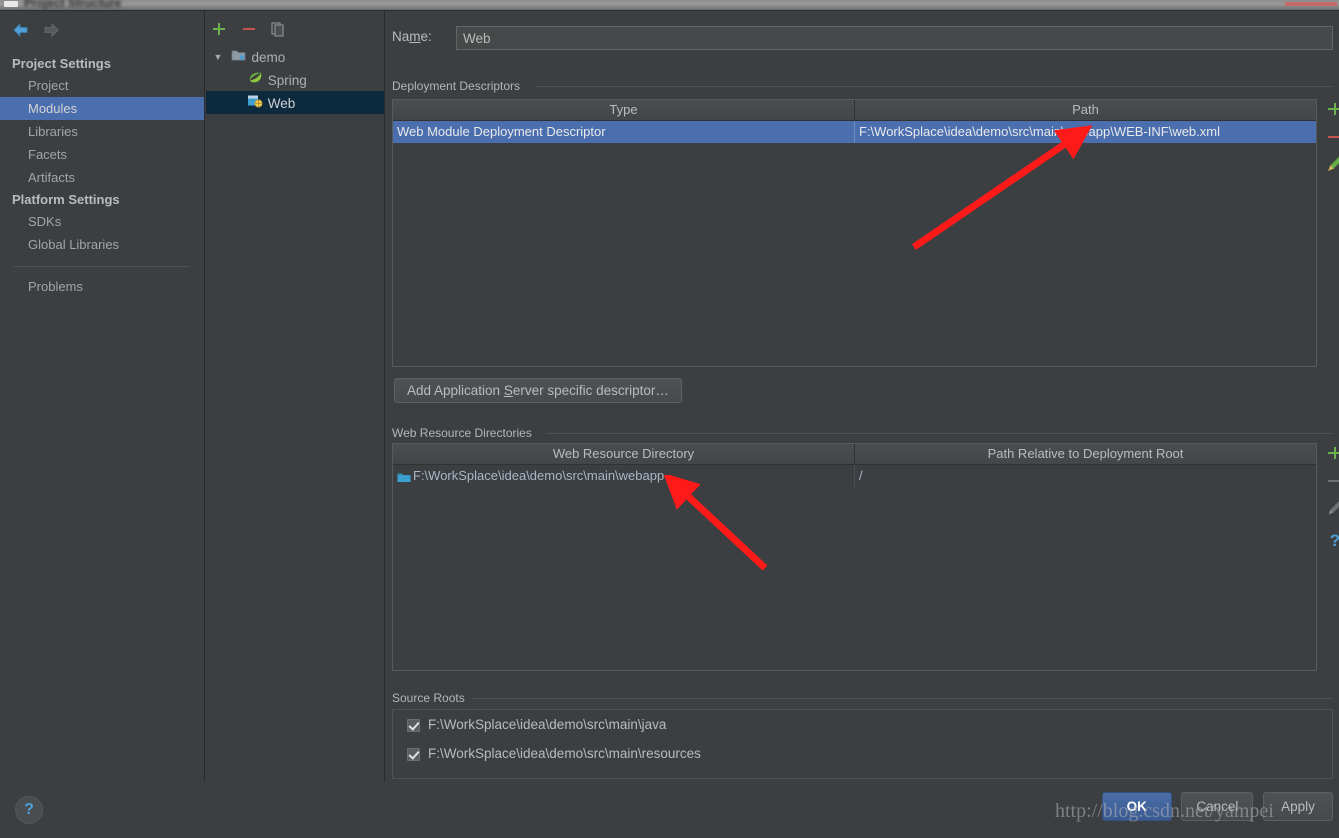 The height and width of the screenshot is (838, 1339). What do you see at coordinates (295, 56) in the screenshot?
I see `tree-node-demo: ▼ demo` at bounding box center [295, 56].